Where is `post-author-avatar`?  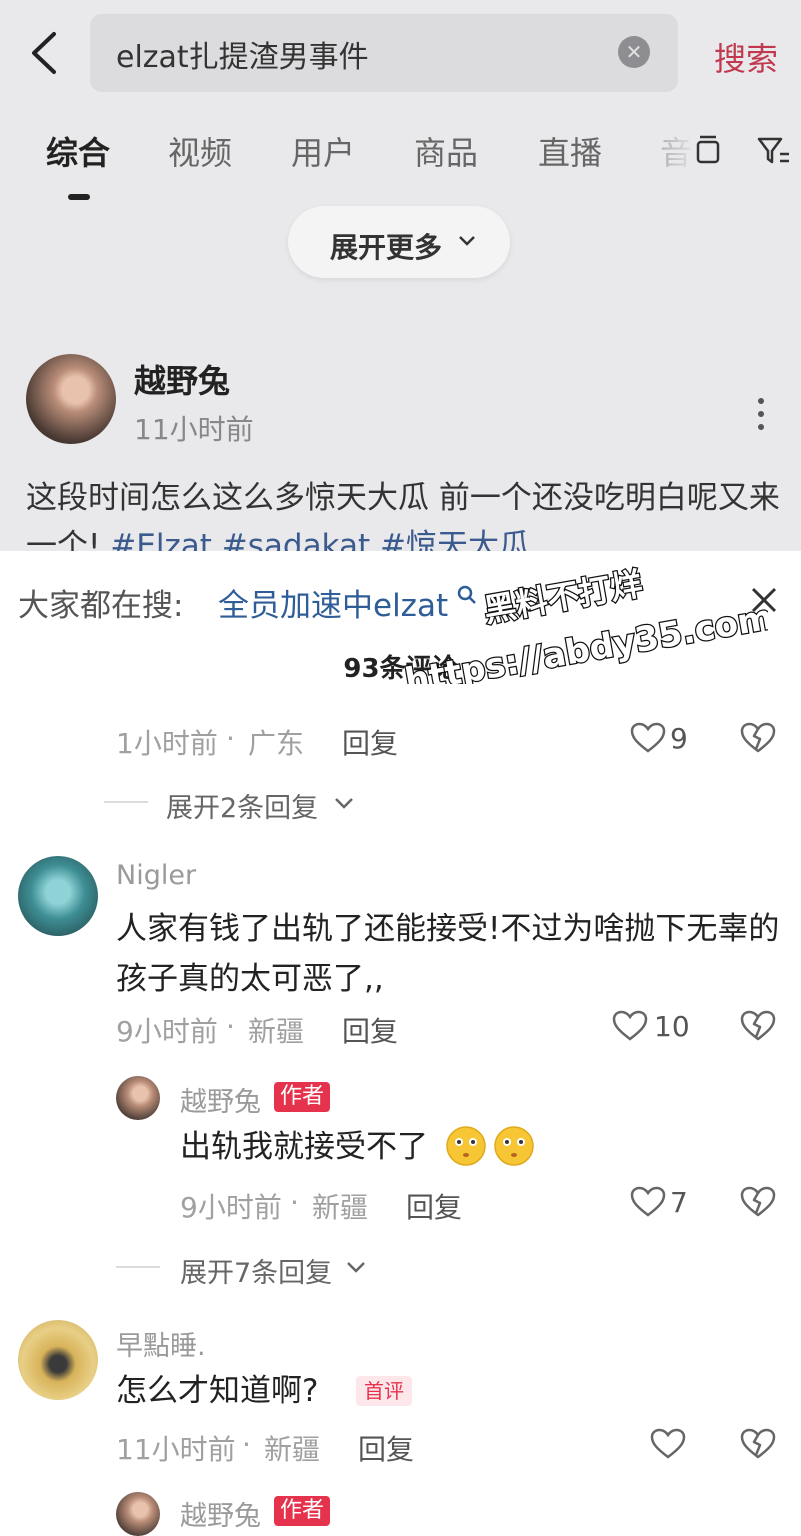 post-author-avatar is located at coordinates (71, 399).